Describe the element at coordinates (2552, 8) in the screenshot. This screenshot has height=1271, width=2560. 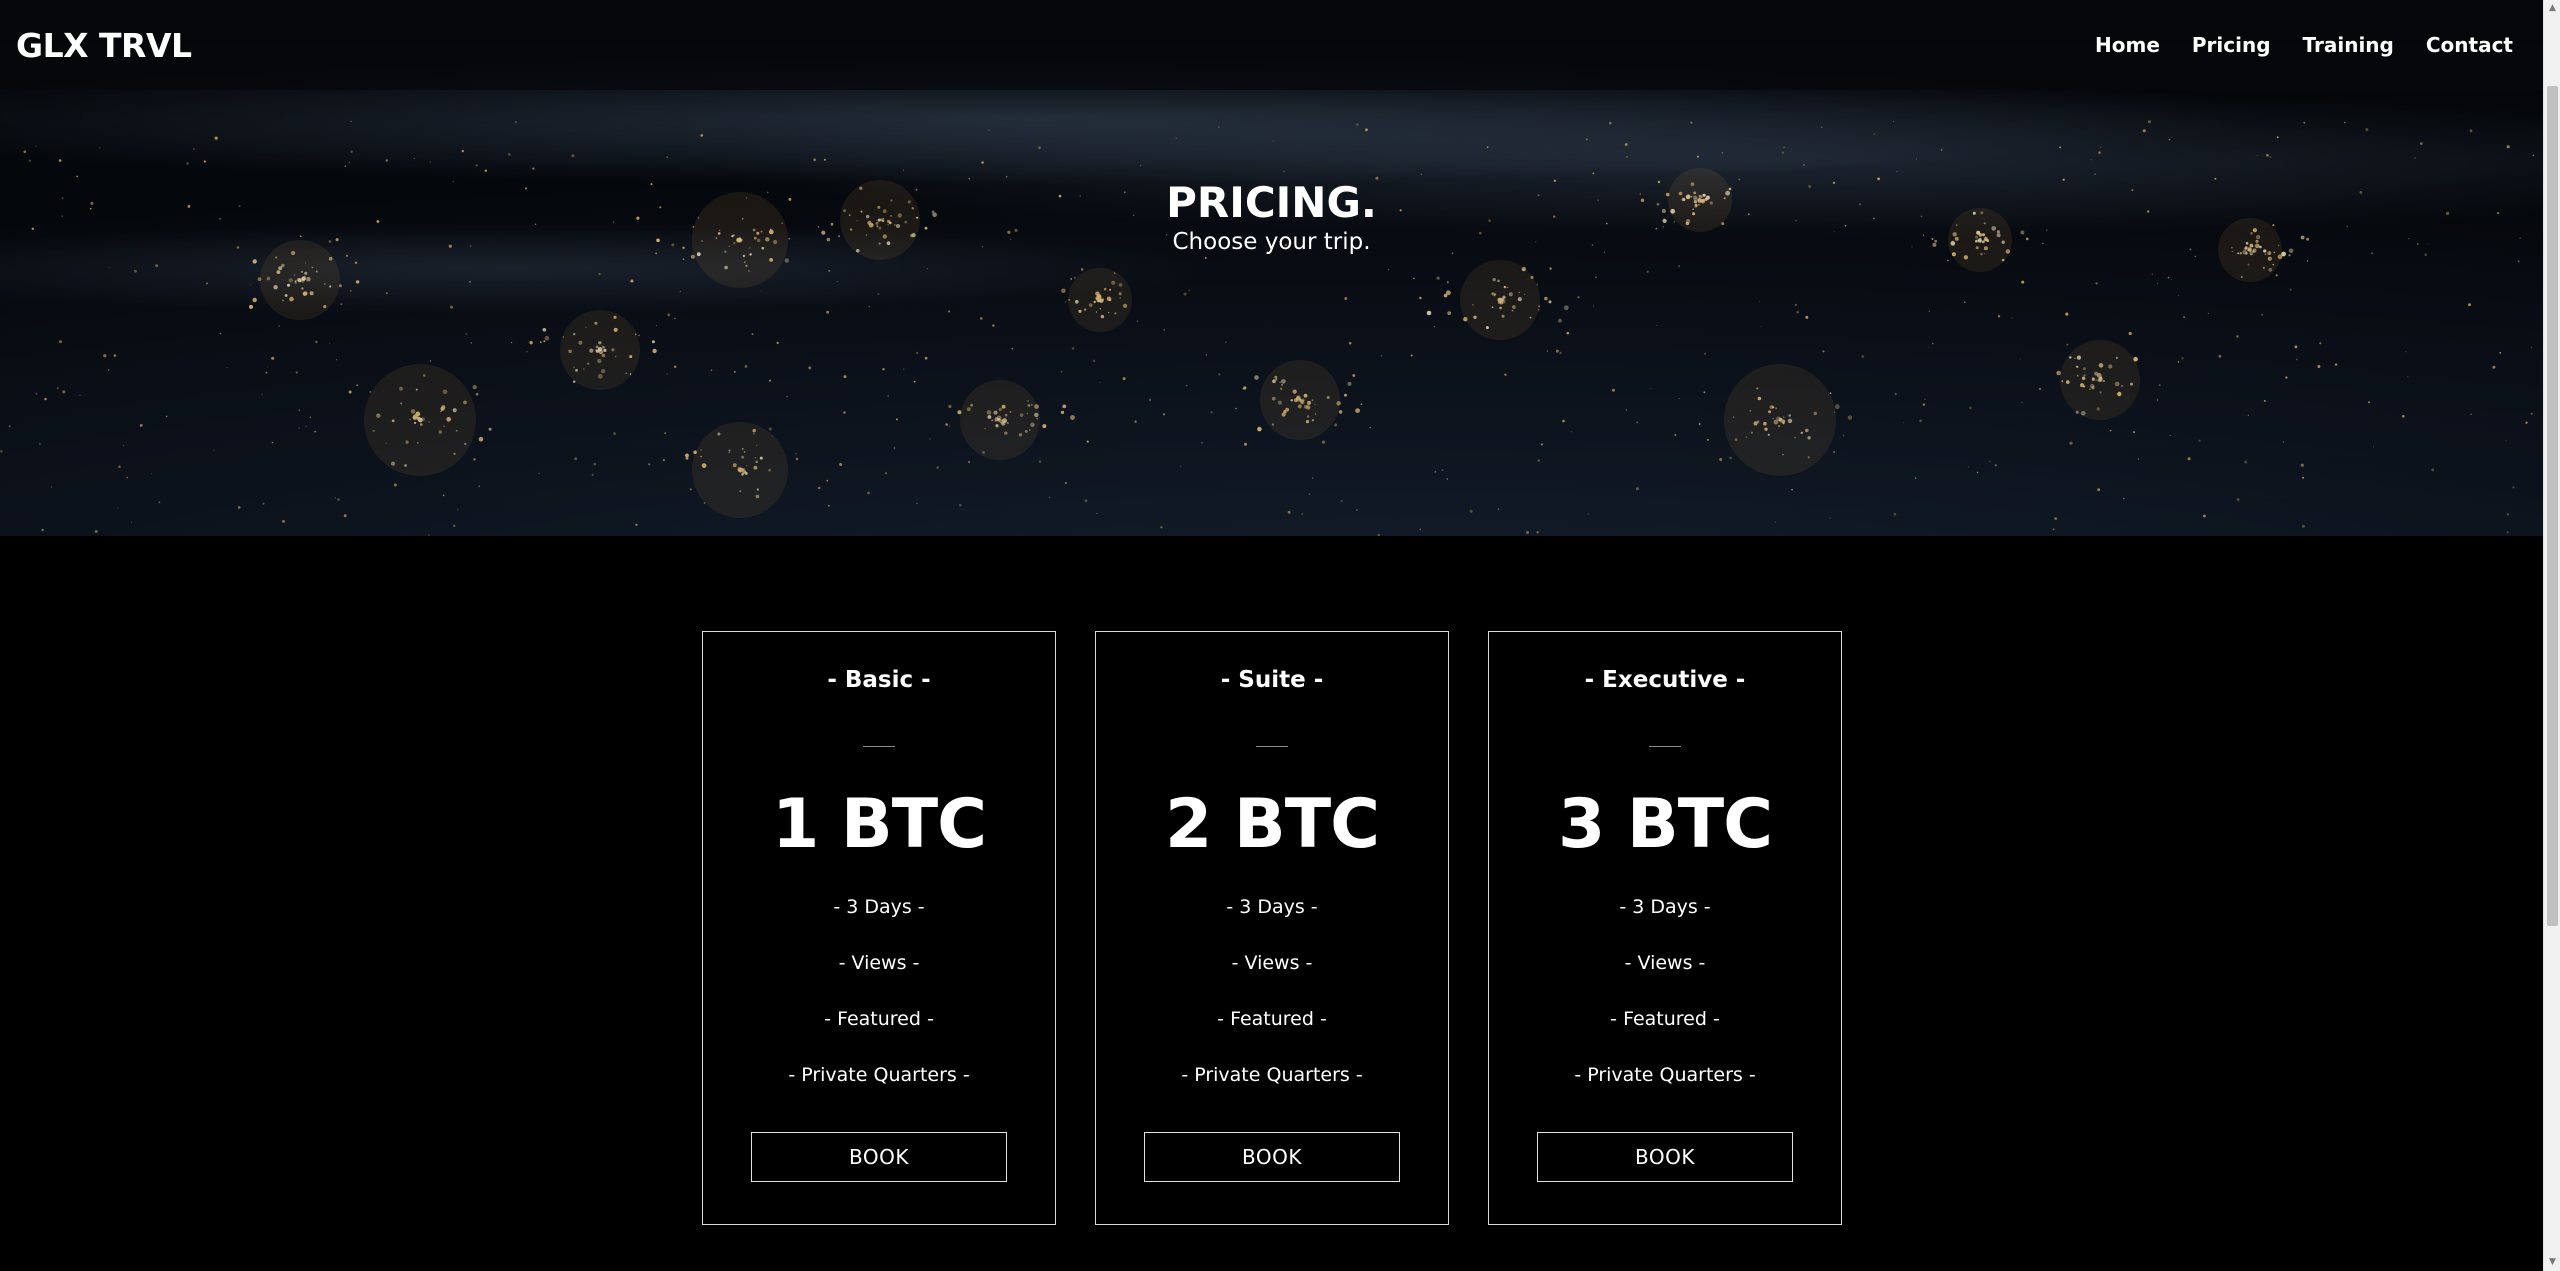
I see `scroll-up-arrow-icon: ▲` at that location.